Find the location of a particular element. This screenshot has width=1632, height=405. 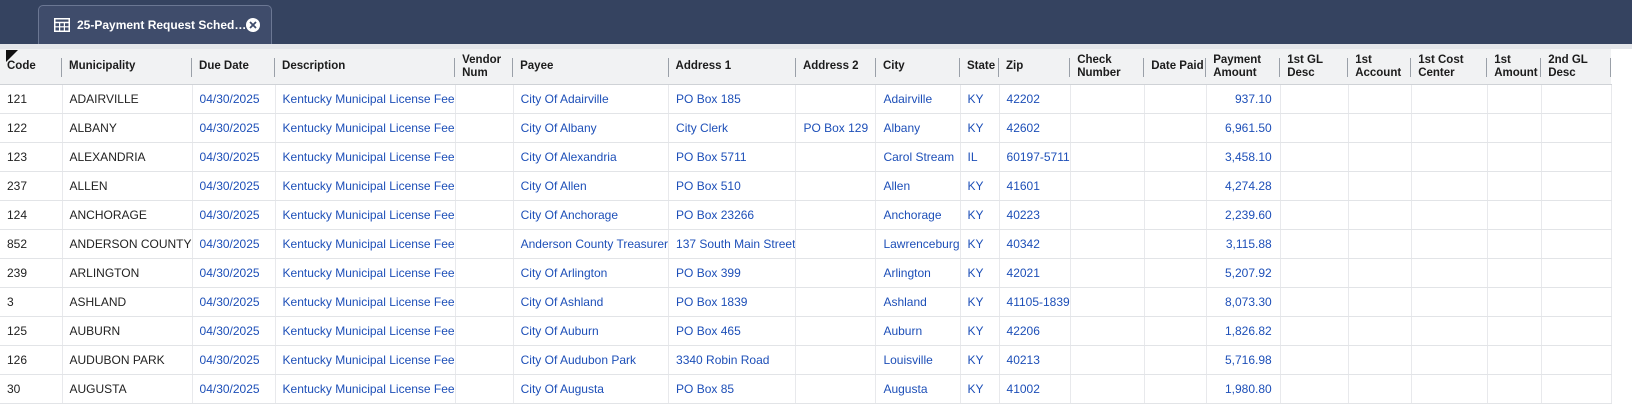

cell-municipality: ASHLAND is located at coordinates (127, 302).